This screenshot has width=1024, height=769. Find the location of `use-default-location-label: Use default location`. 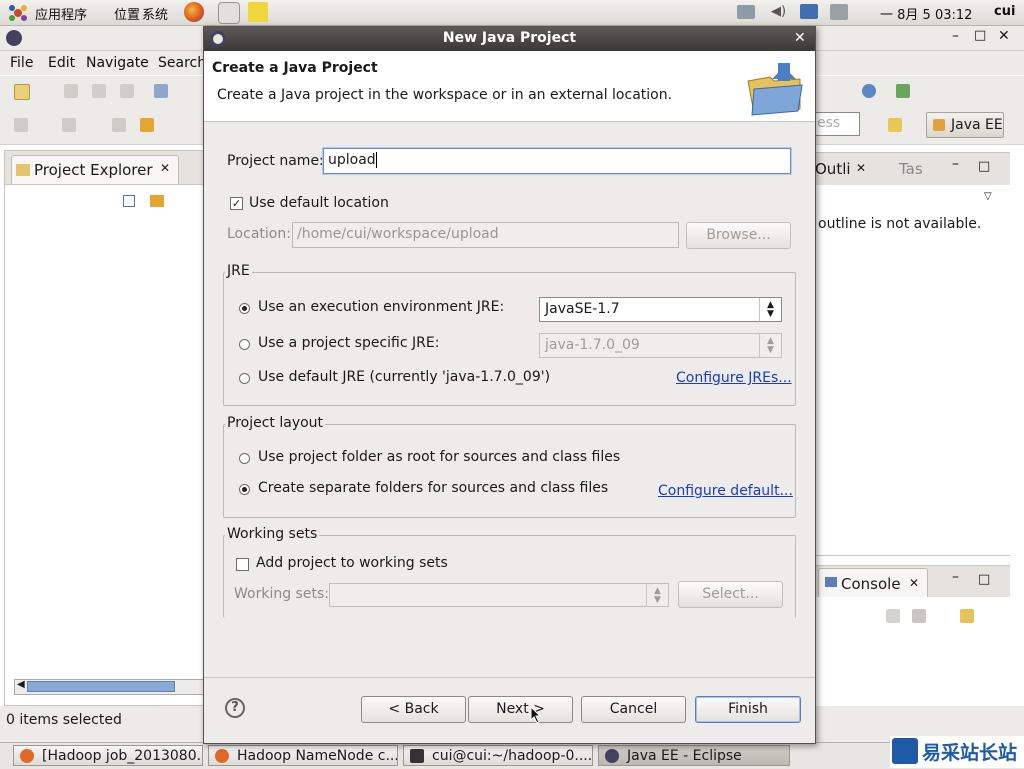

use-default-location-label: Use default location is located at coordinates (319, 203).